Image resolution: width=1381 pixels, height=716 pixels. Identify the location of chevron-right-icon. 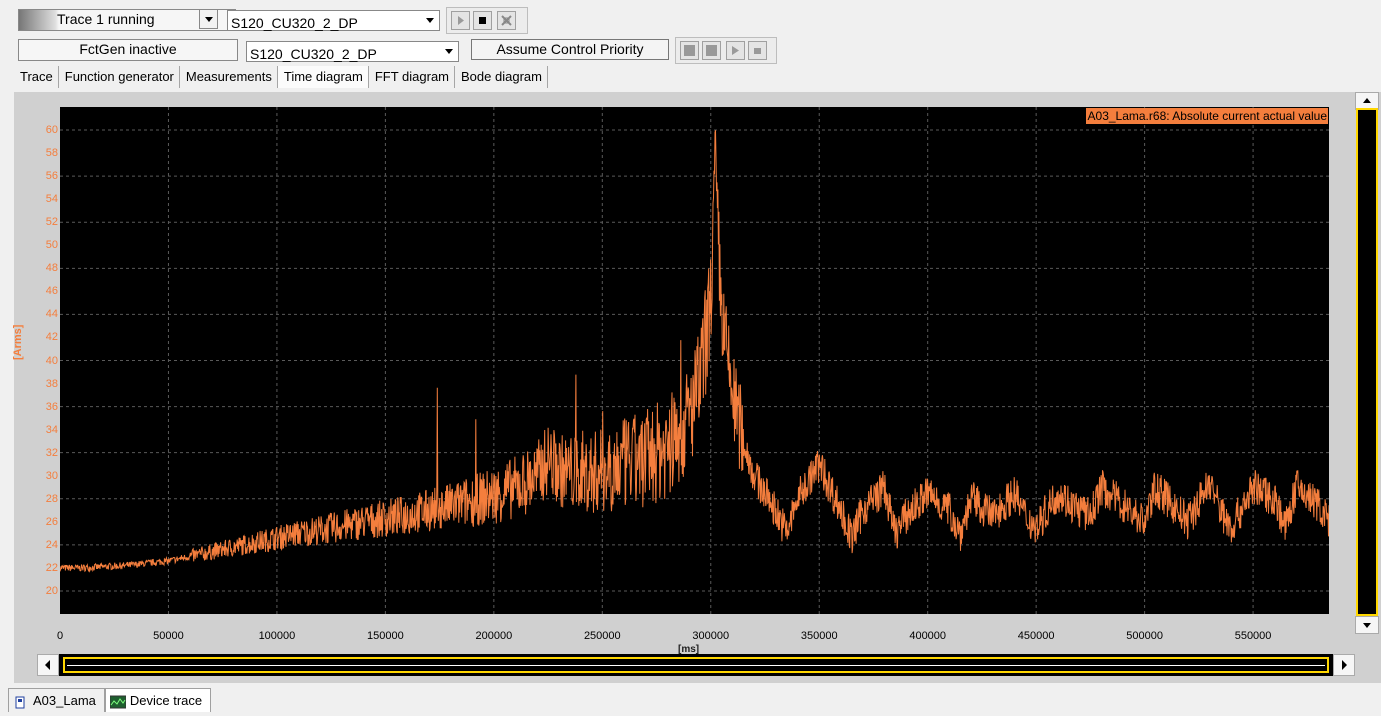
(1344, 665).